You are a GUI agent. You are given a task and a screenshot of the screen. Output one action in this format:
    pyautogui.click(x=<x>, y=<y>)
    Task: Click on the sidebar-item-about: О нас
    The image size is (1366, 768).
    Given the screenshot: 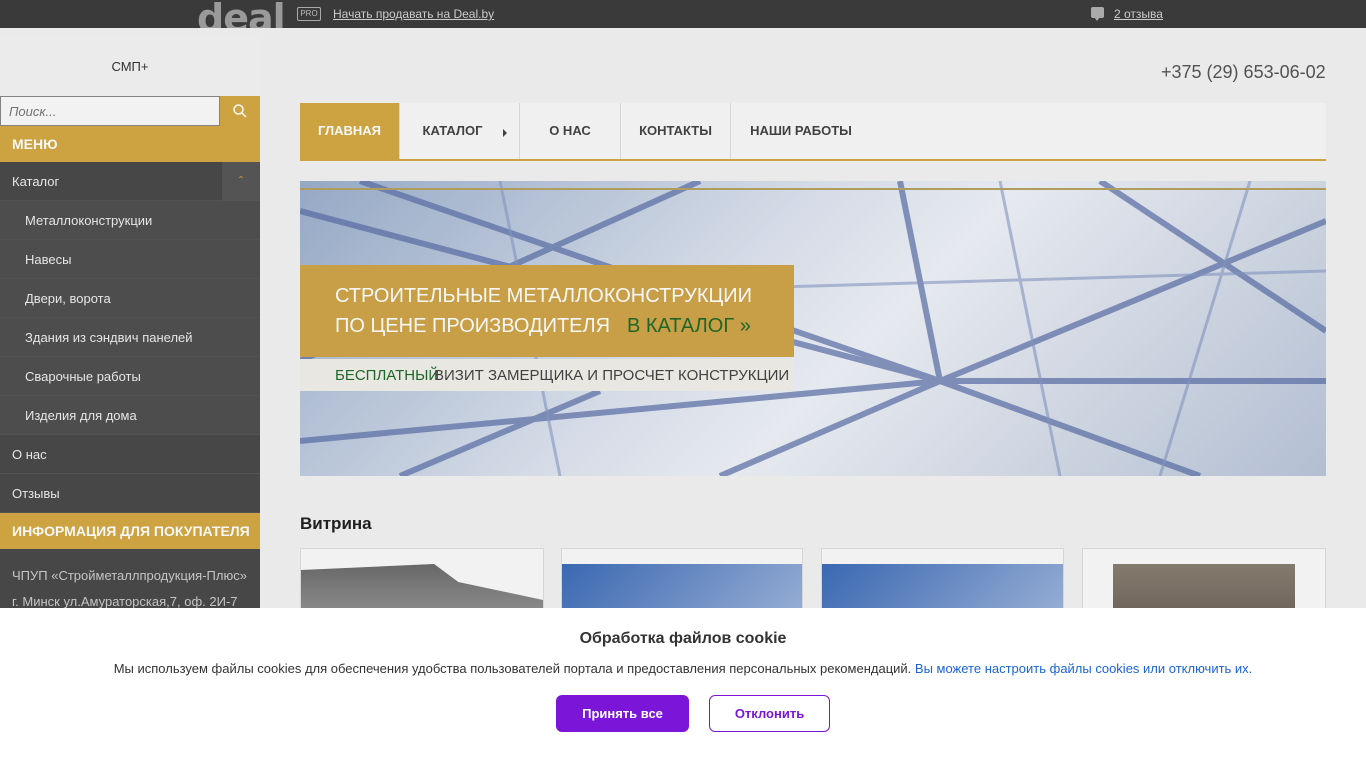 What is the action you would take?
    pyautogui.click(x=130, y=454)
    